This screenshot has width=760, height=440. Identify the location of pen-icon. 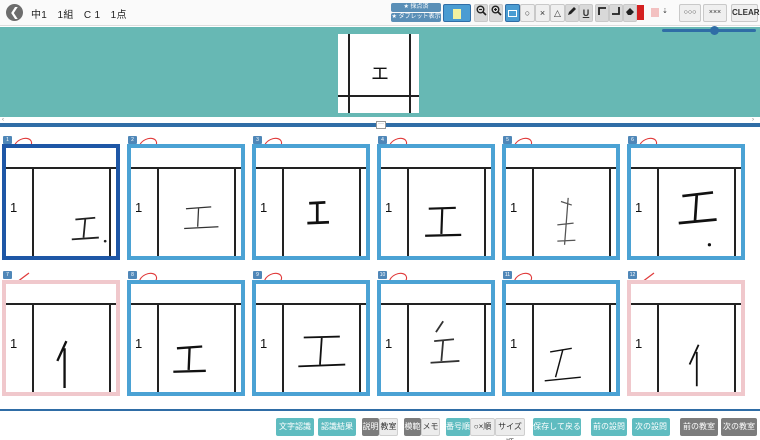
(572, 11).